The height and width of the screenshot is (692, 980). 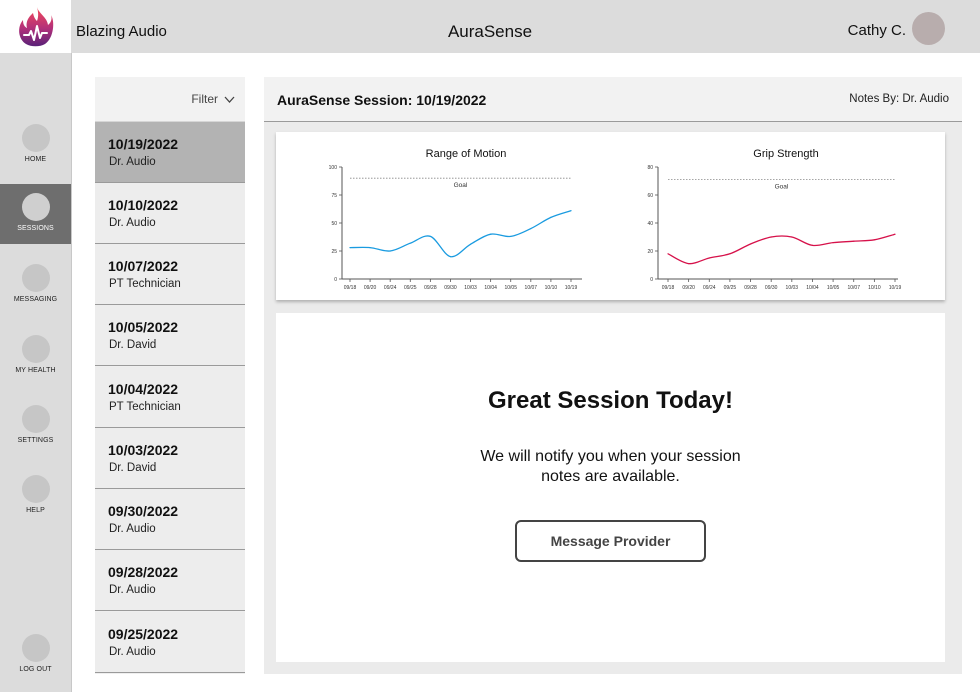 What do you see at coordinates (928, 28) in the screenshot?
I see `avatar` at bounding box center [928, 28].